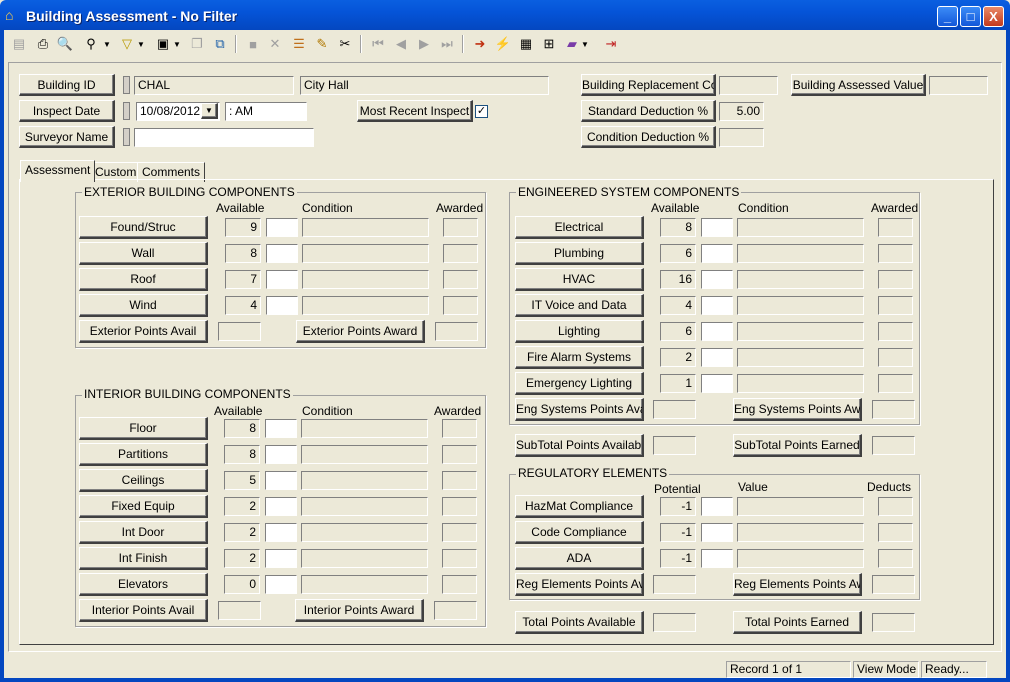 This screenshot has height=682, width=1010. What do you see at coordinates (579, 227) in the screenshot?
I see `component-button: Electrical` at bounding box center [579, 227].